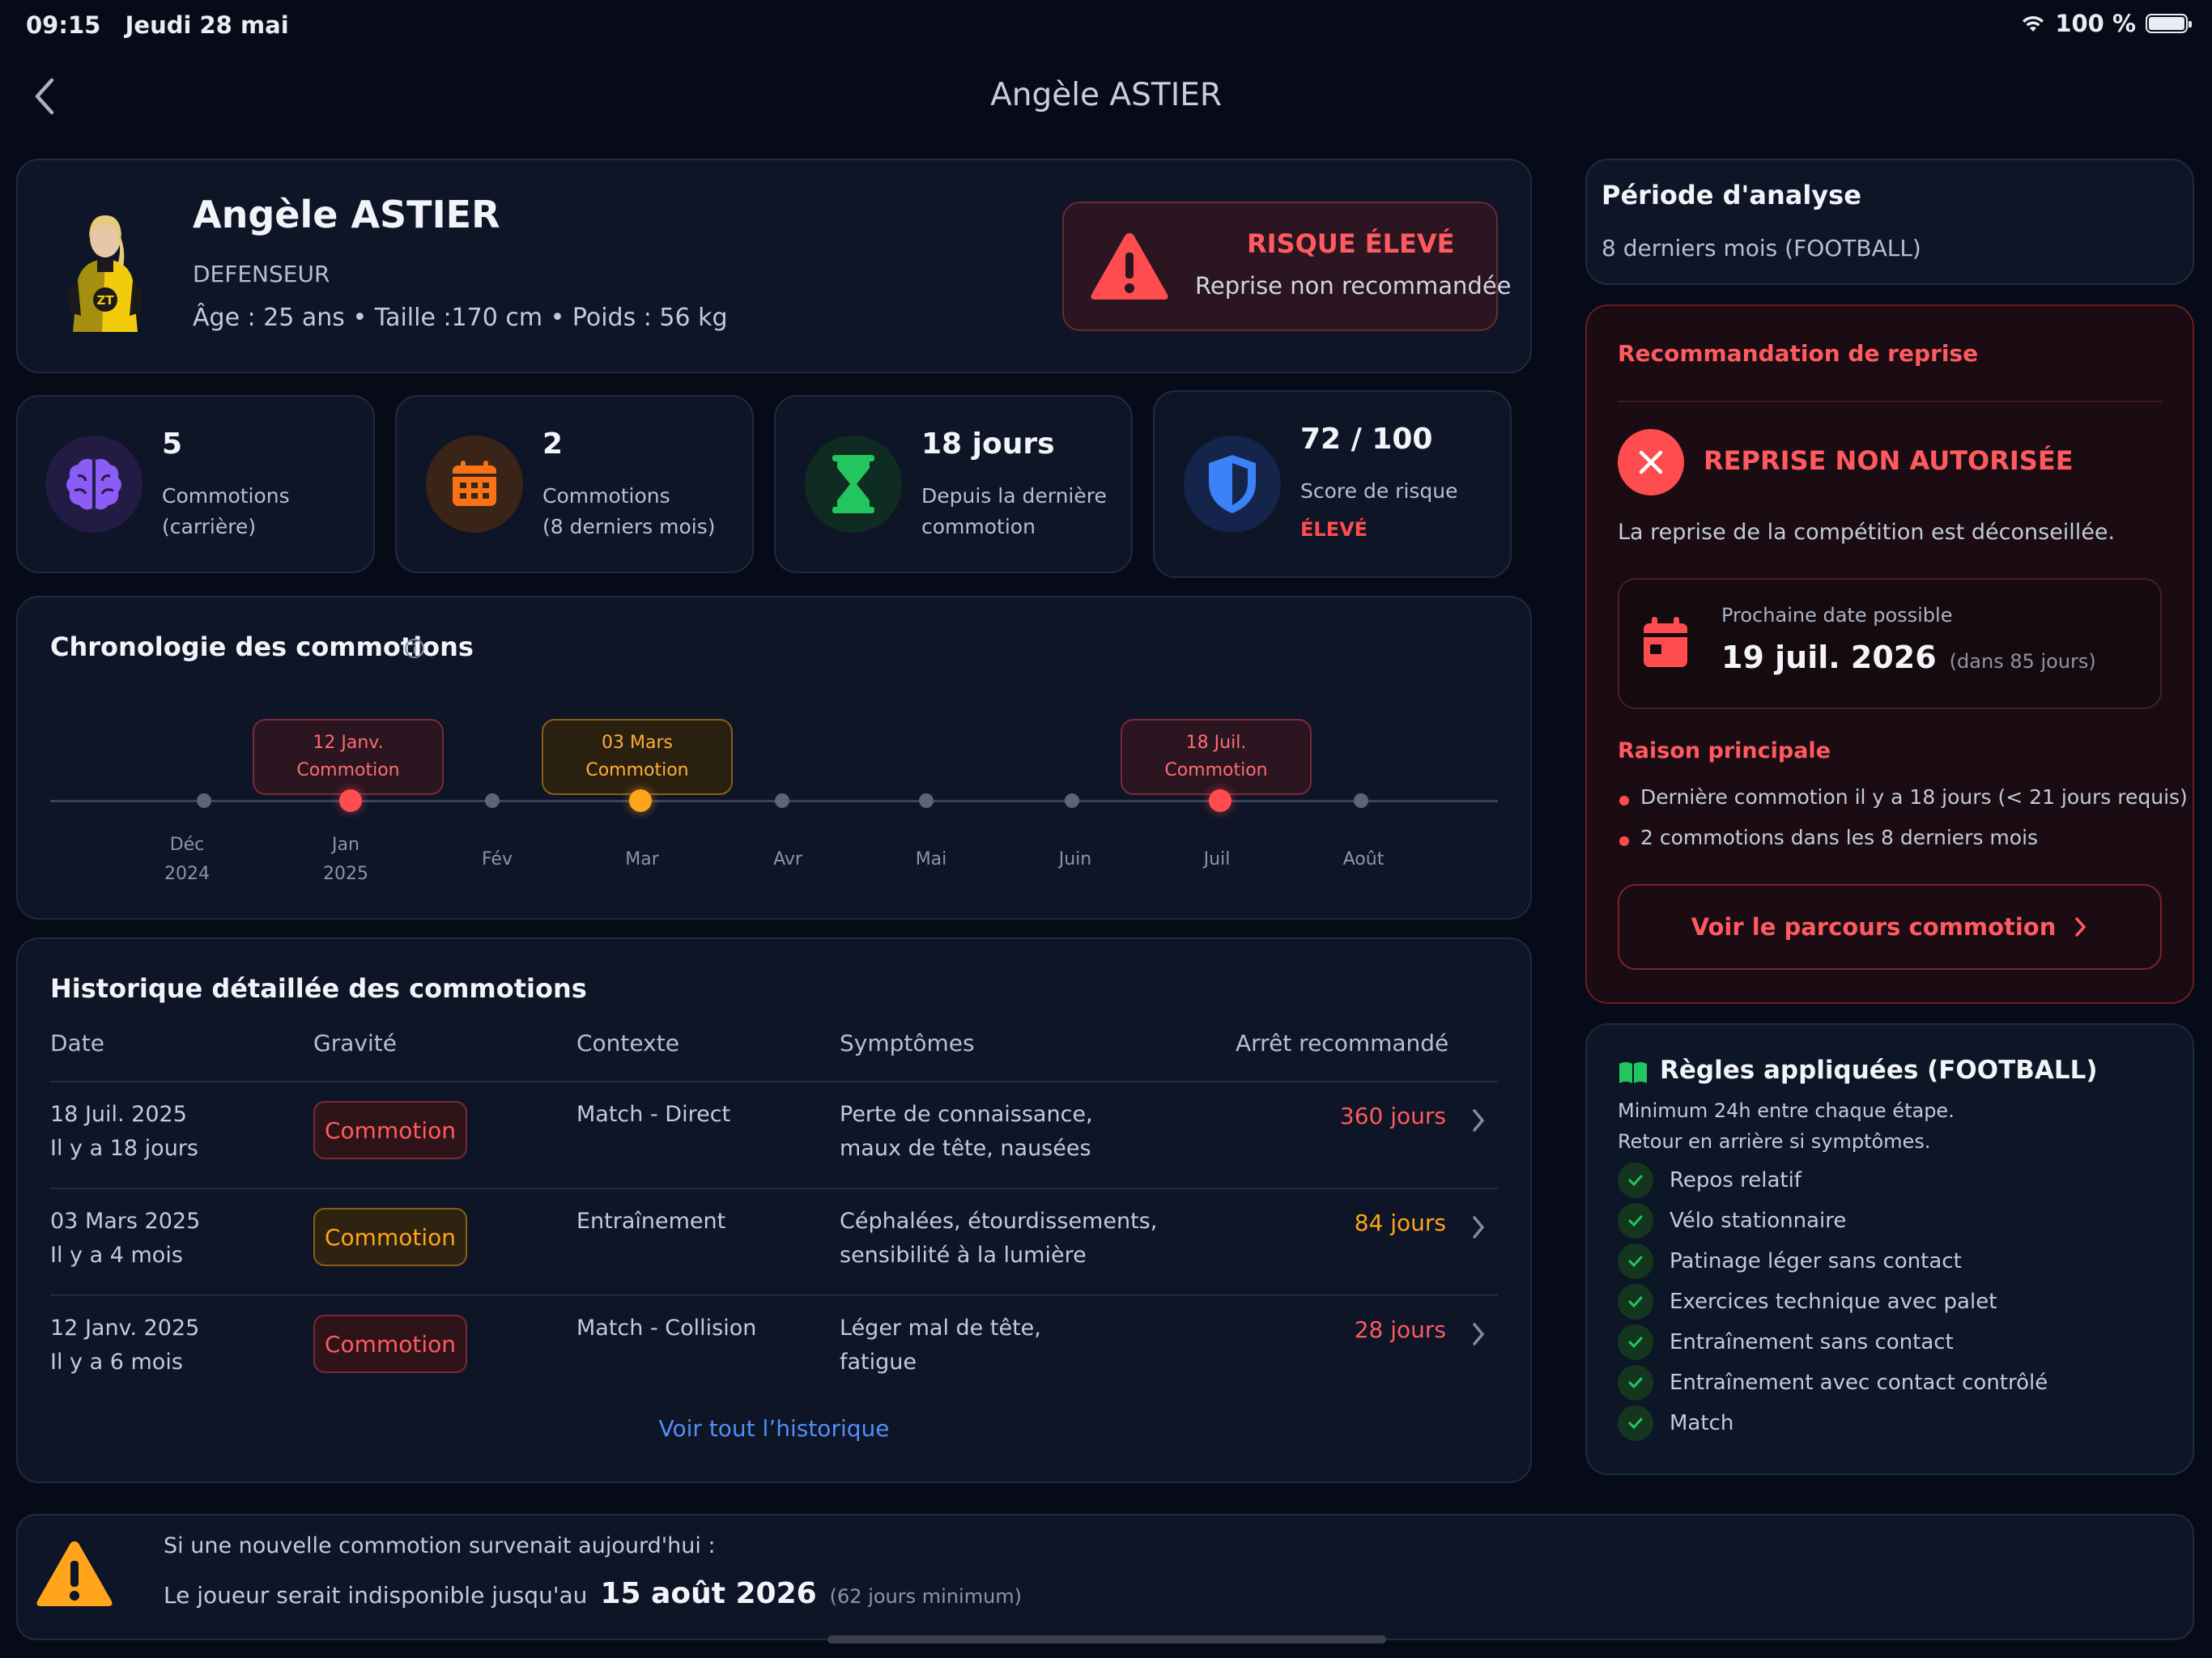 The width and height of the screenshot is (2212, 1658). What do you see at coordinates (349, 757) in the screenshot?
I see `timeline-event-jan: 12 Janv. Commotion` at bounding box center [349, 757].